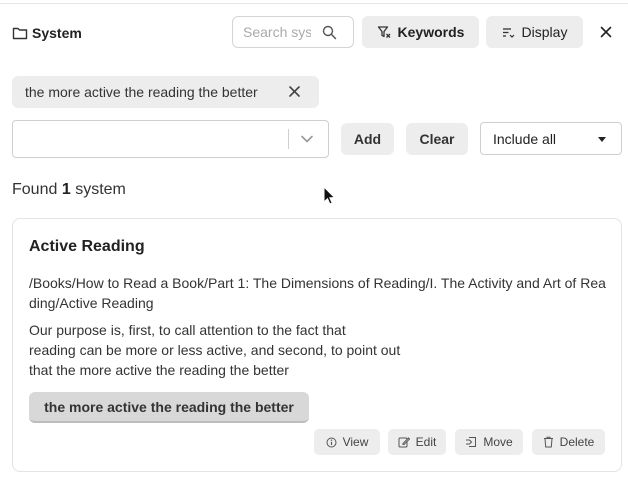 This screenshot has width=628, height=479. I want to click on trash-icon, so click(548, 442).